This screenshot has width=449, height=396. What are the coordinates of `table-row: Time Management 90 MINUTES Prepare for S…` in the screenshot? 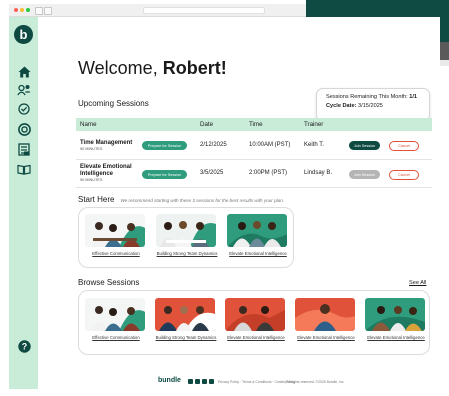 It's located at (254, 146).